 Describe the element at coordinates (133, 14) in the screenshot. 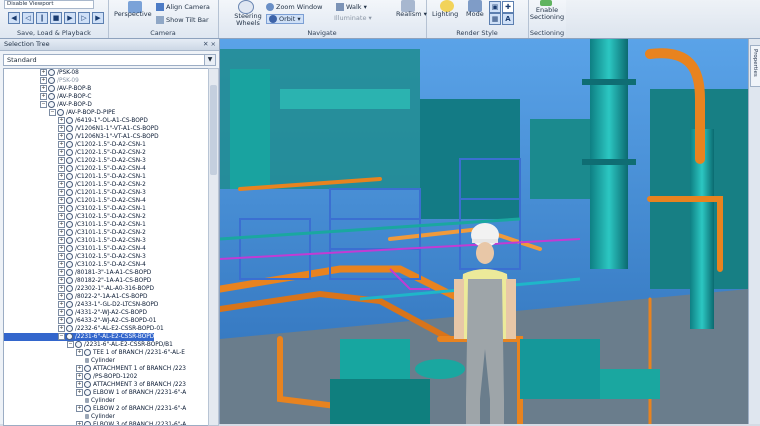

I see `perspective-button: Perspective` at that location.